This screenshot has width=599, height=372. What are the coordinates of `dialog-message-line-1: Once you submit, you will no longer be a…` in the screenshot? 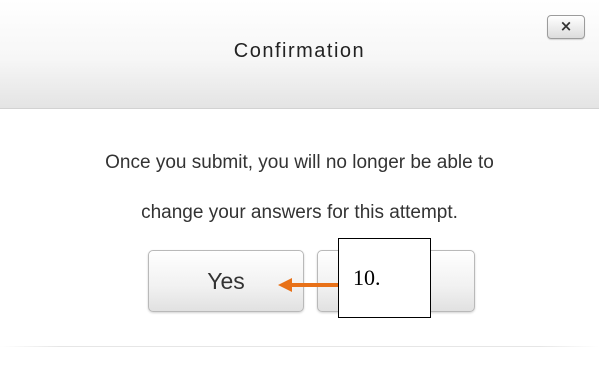 It's located at (299, 162).